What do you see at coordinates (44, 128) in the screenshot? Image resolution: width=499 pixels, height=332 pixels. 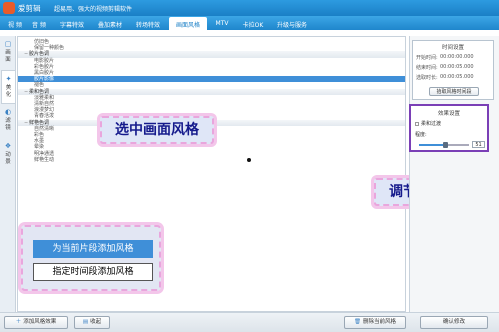 I see `style-label: 自然清晰` at bounding box center [44, 128].